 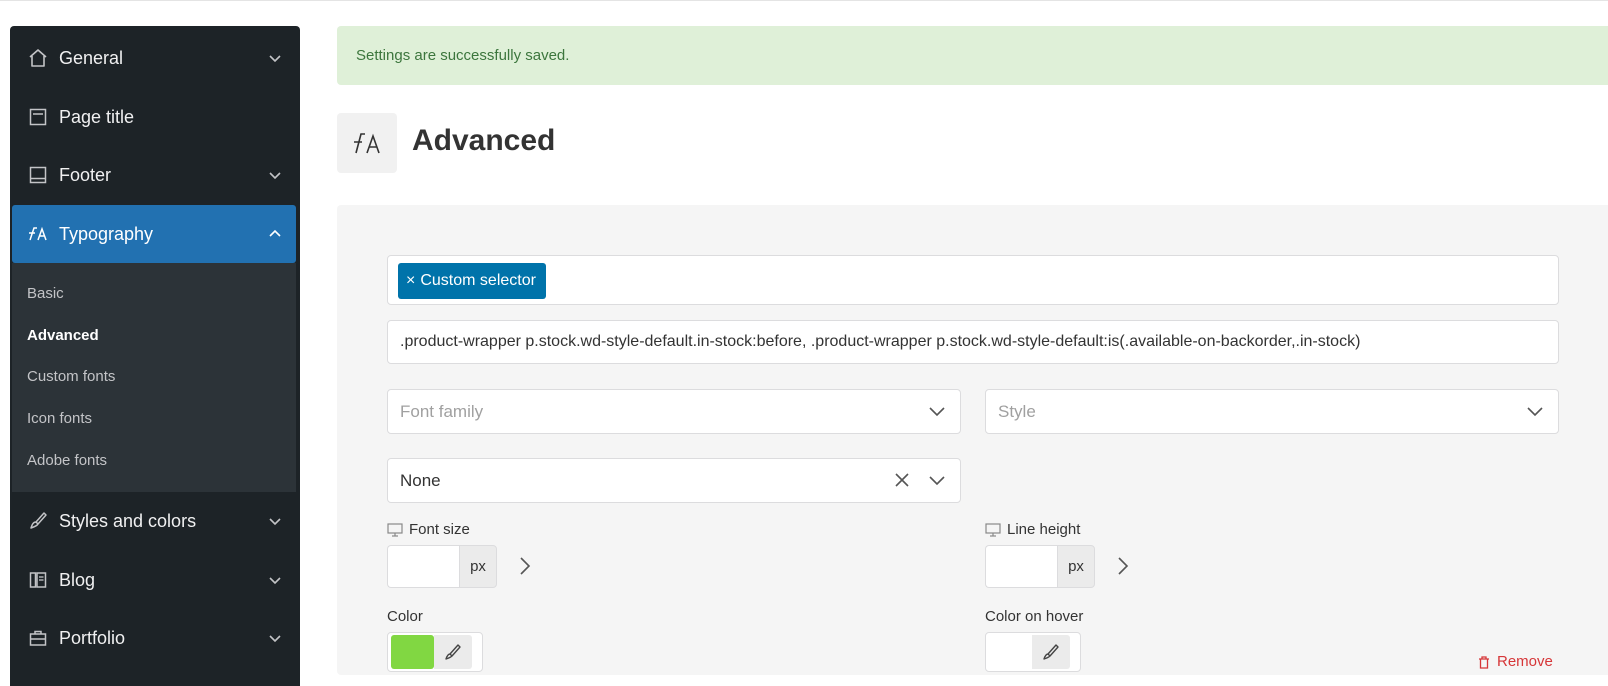 I want to click on sidebar-item-footer: Footer, so click(x=154, y=175).